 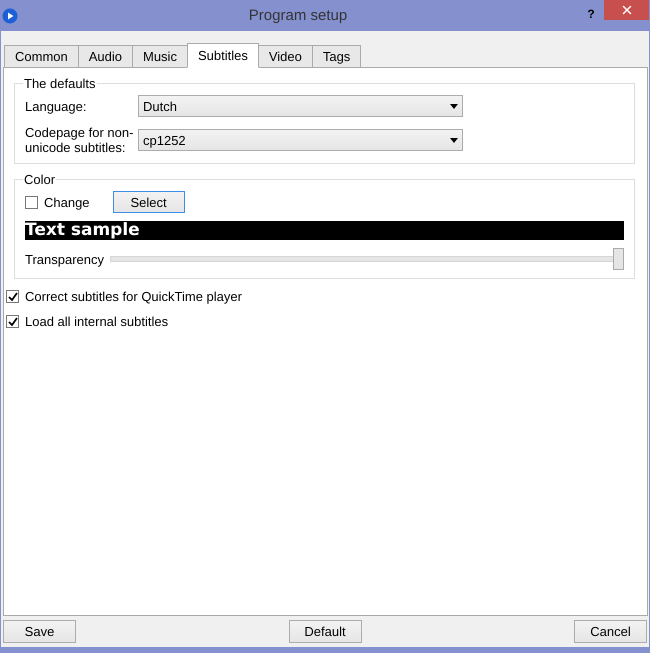 What do you see at coordinates (67, 202) in the screenshot?
I see `checkbox-label: Change` at bounding box center [67, 202].